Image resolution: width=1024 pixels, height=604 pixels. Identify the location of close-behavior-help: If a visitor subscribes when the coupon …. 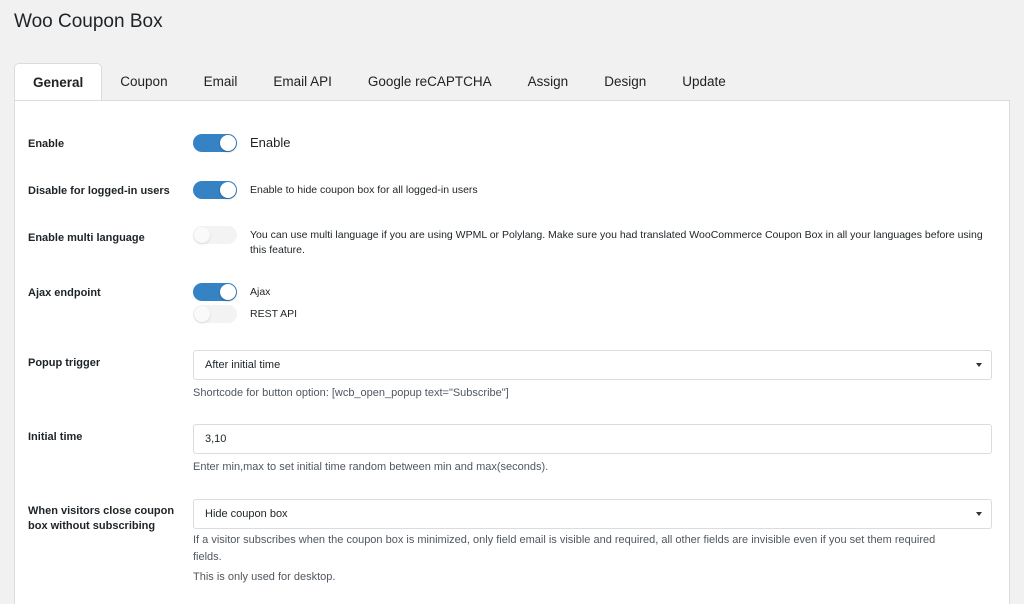
(588, 559).